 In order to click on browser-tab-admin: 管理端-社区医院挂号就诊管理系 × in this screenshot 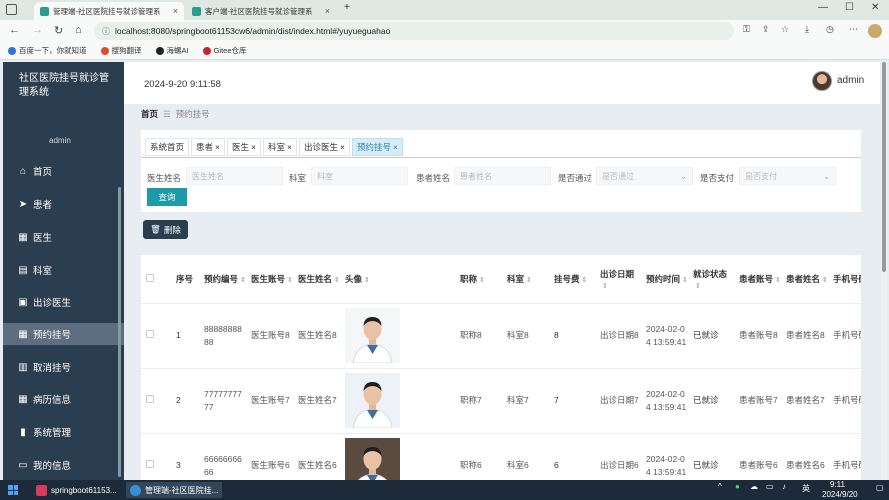, I will do `click(109, 11)`.